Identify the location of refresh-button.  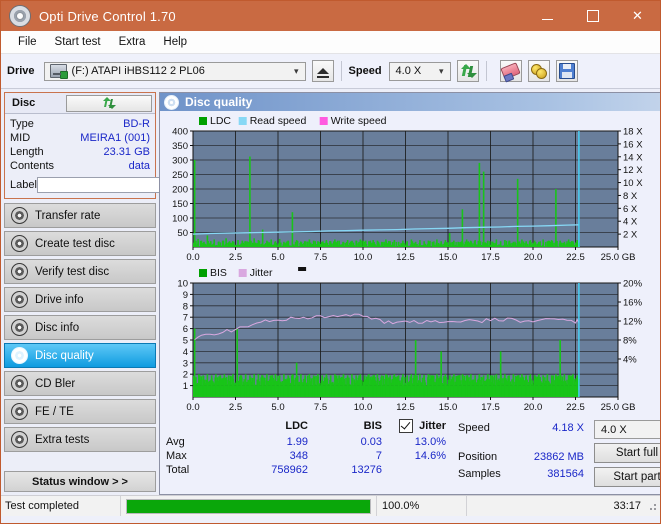
(467, 71).